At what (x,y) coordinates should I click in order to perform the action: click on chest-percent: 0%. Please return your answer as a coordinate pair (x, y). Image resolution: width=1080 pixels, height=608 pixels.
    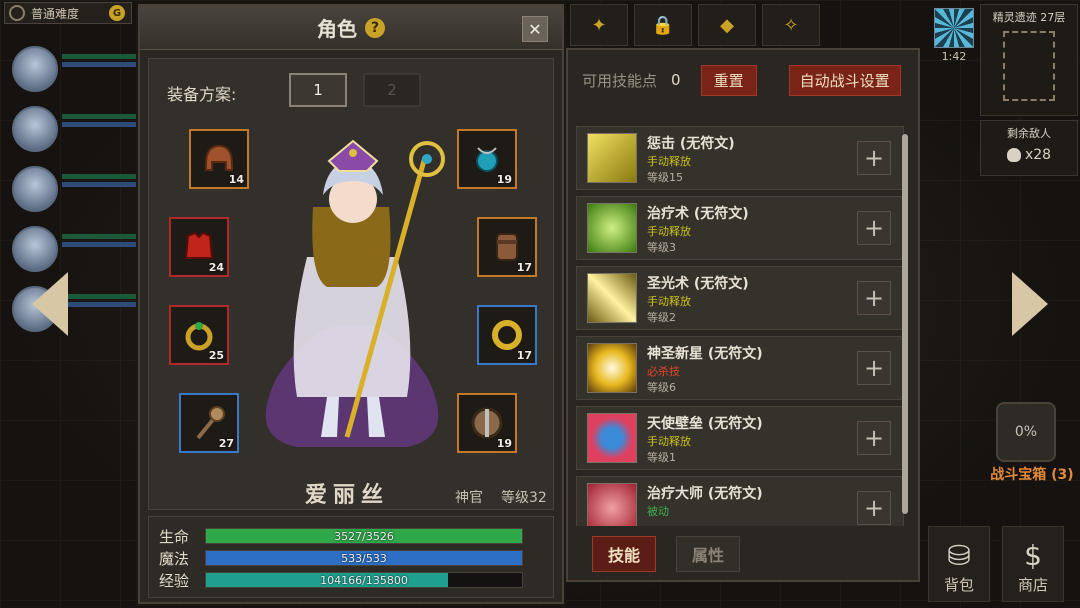
    Looking at the image, I should click on (1026, 432).